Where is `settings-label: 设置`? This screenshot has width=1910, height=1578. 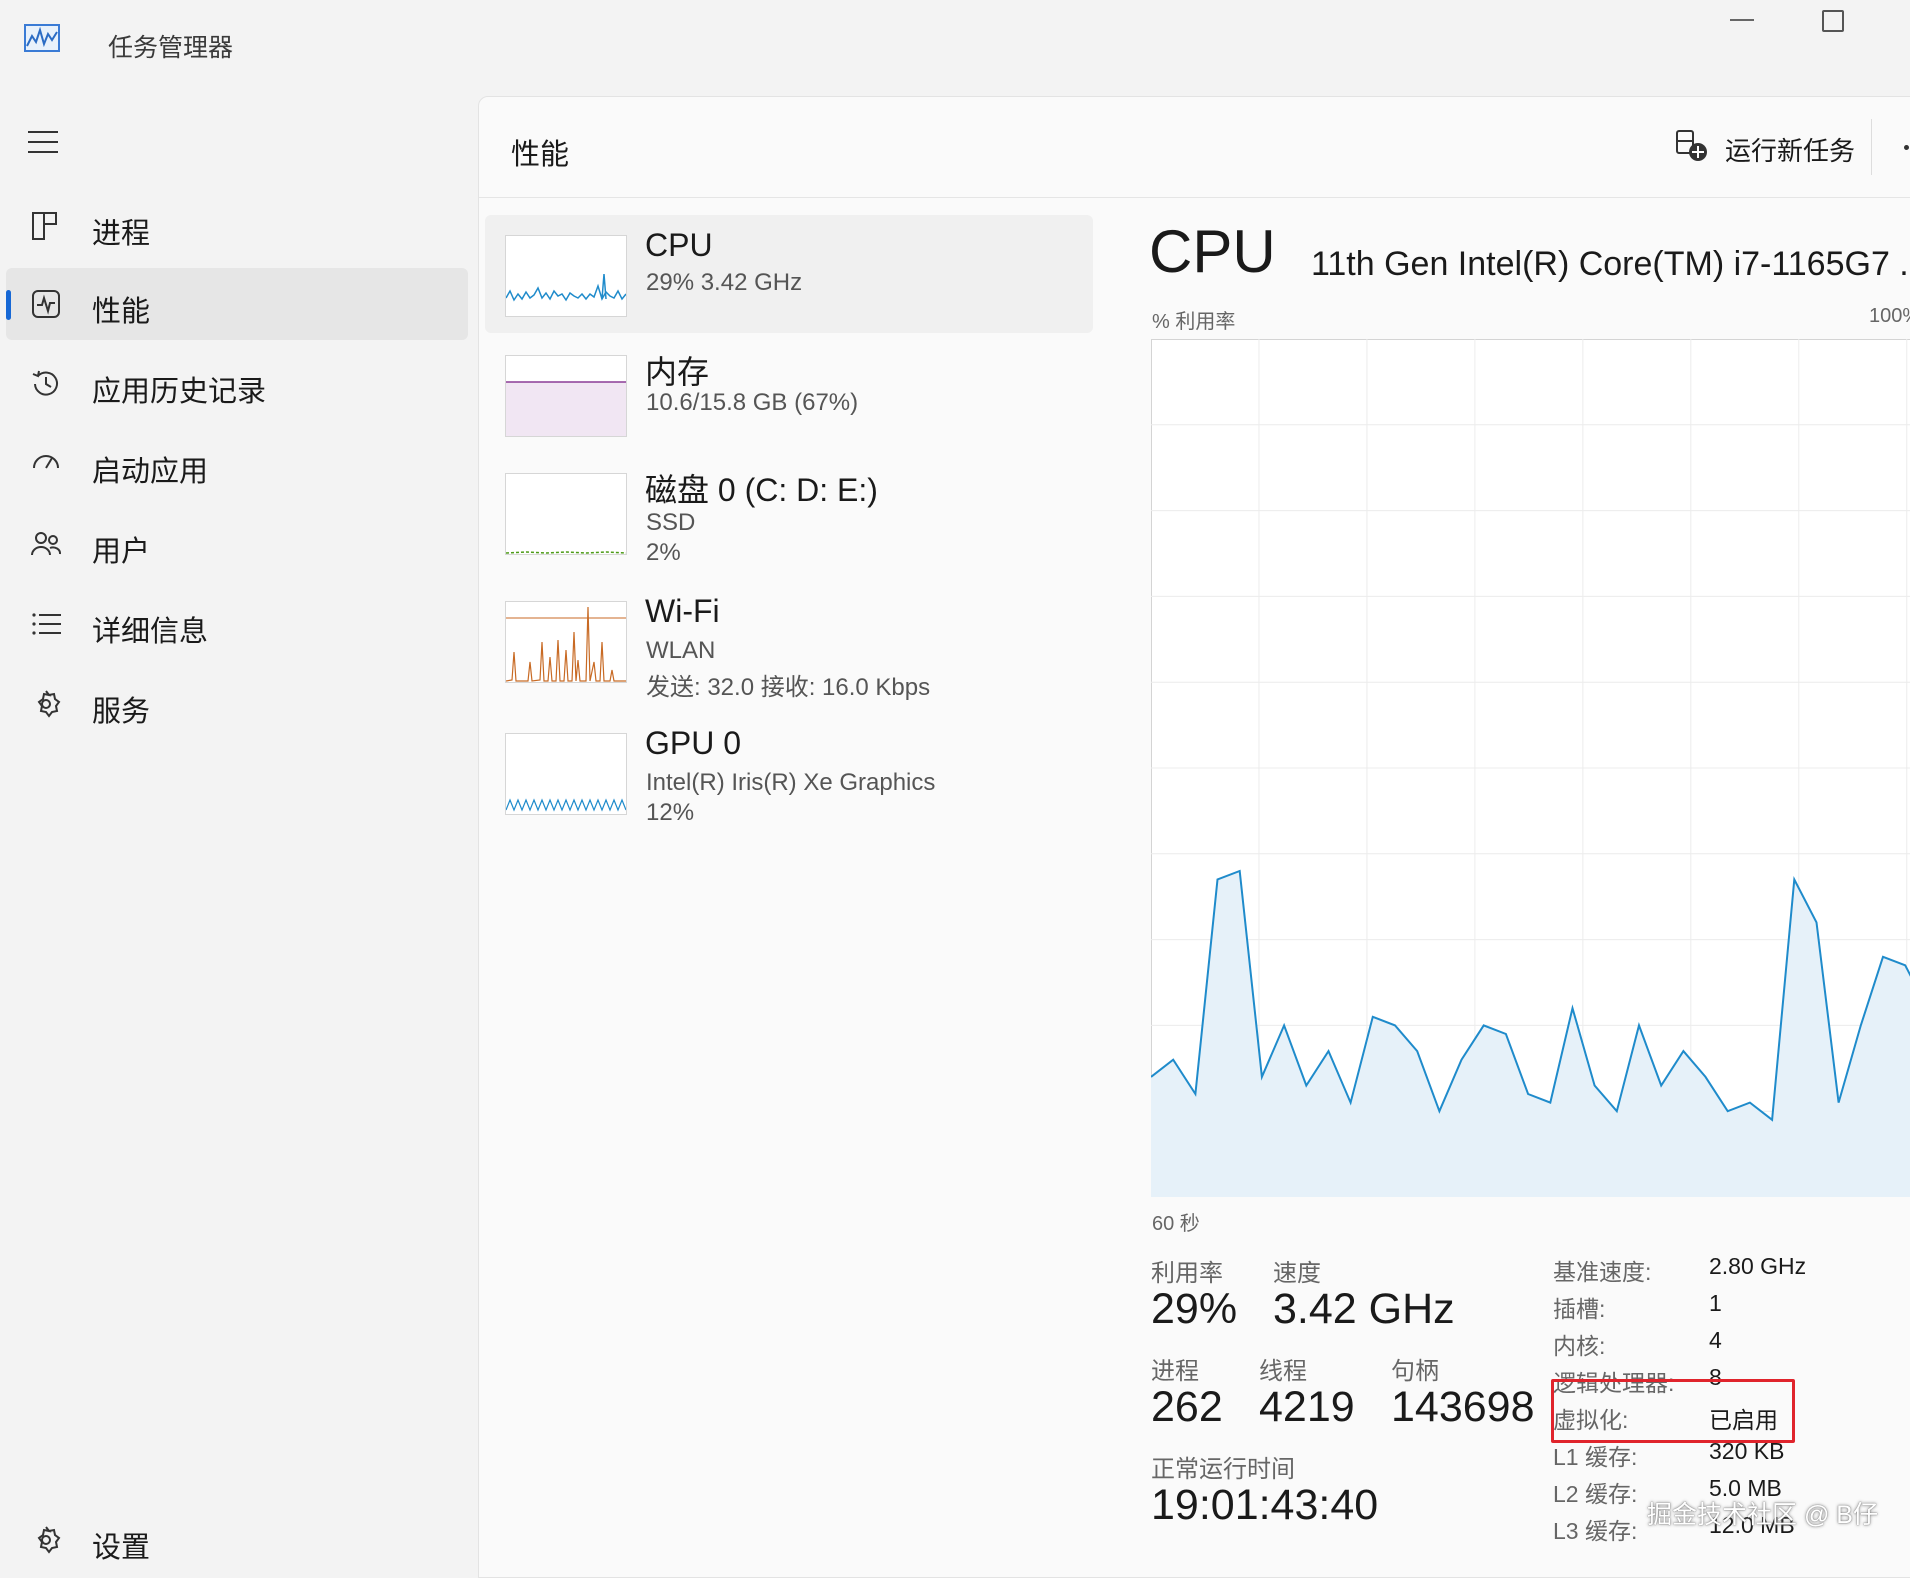 settings-label: 设置 is located at coordinates (121, 1545).